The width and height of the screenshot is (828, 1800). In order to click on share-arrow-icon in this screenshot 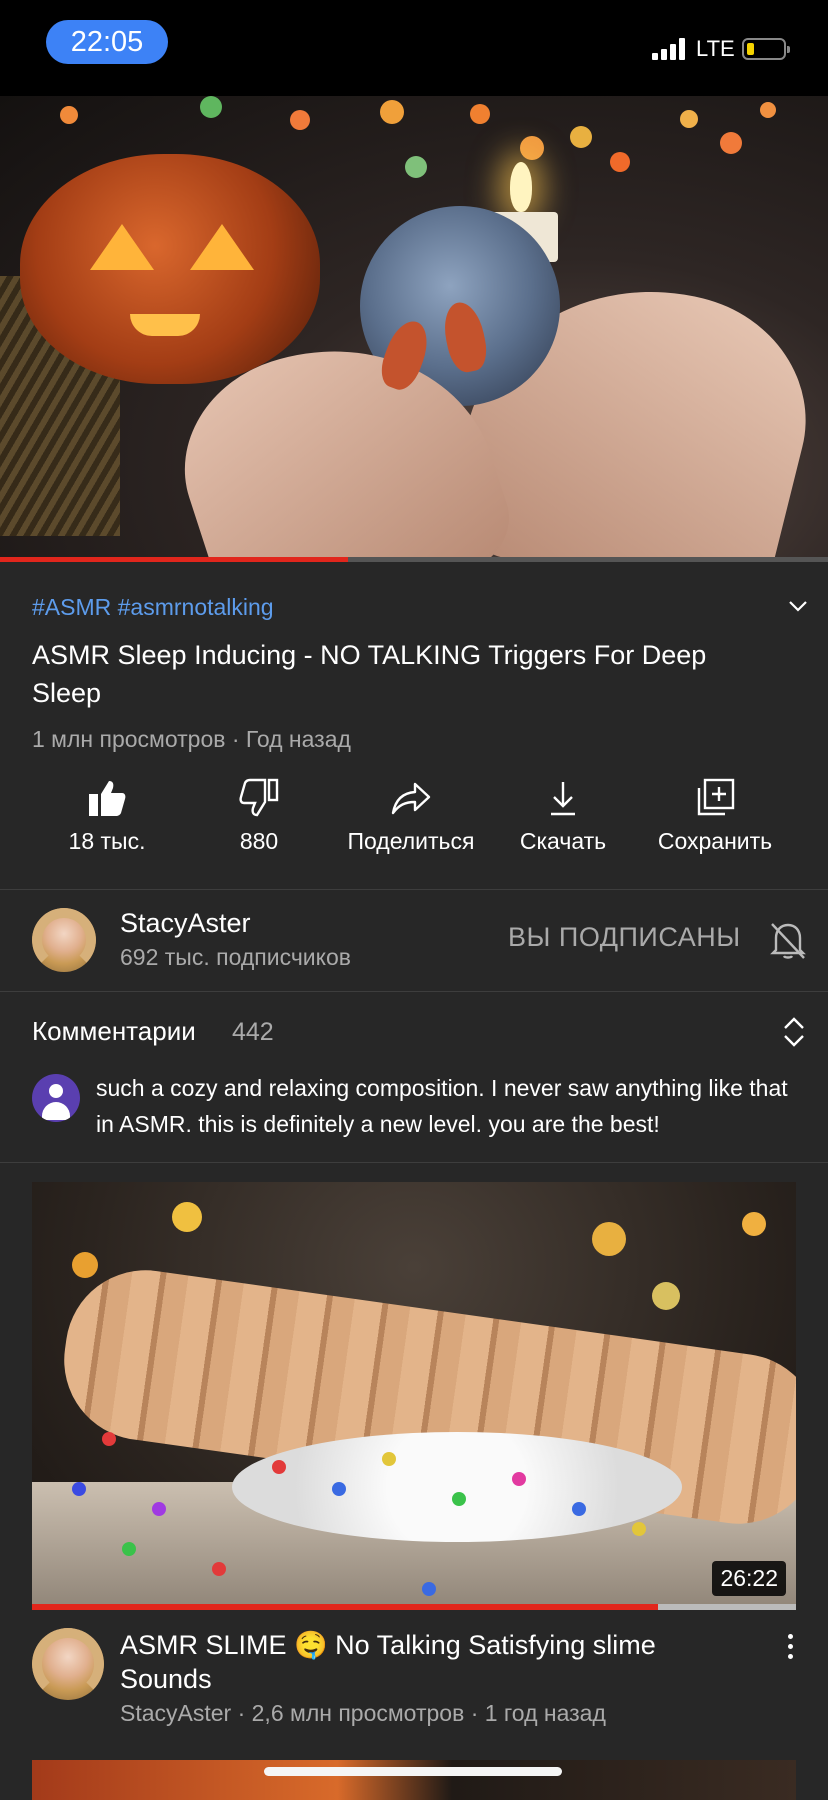, I will do `click(411, 798)`.